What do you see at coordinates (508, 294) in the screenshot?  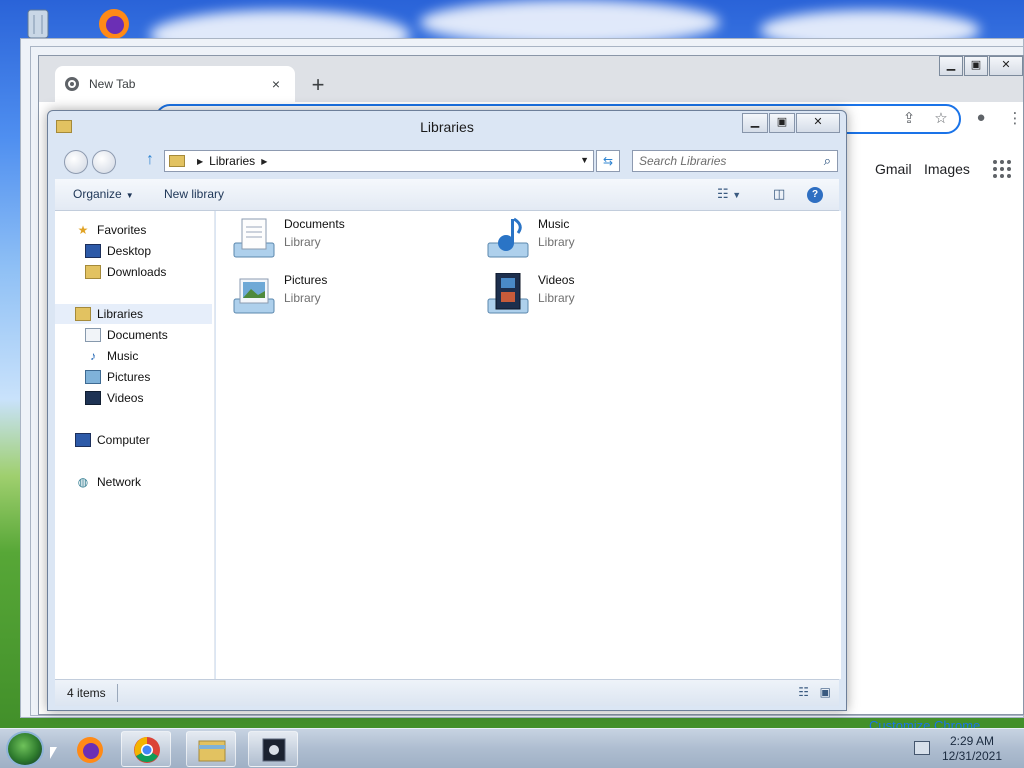 I see `videos-library-icon` at bounding box center [508, 294].